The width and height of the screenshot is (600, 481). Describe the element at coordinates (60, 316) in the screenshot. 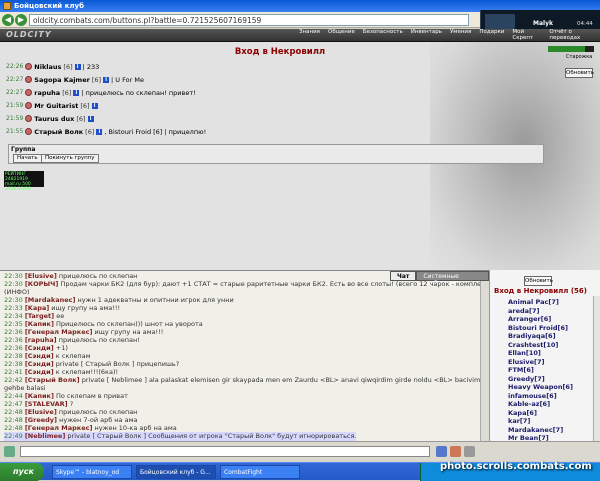

I see `chat-text: ее` at that location.